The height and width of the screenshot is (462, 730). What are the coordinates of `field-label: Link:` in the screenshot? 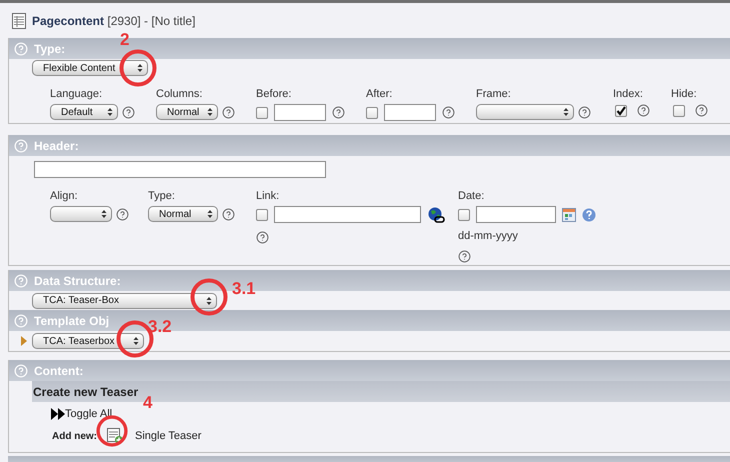 It's located at (268, 195).